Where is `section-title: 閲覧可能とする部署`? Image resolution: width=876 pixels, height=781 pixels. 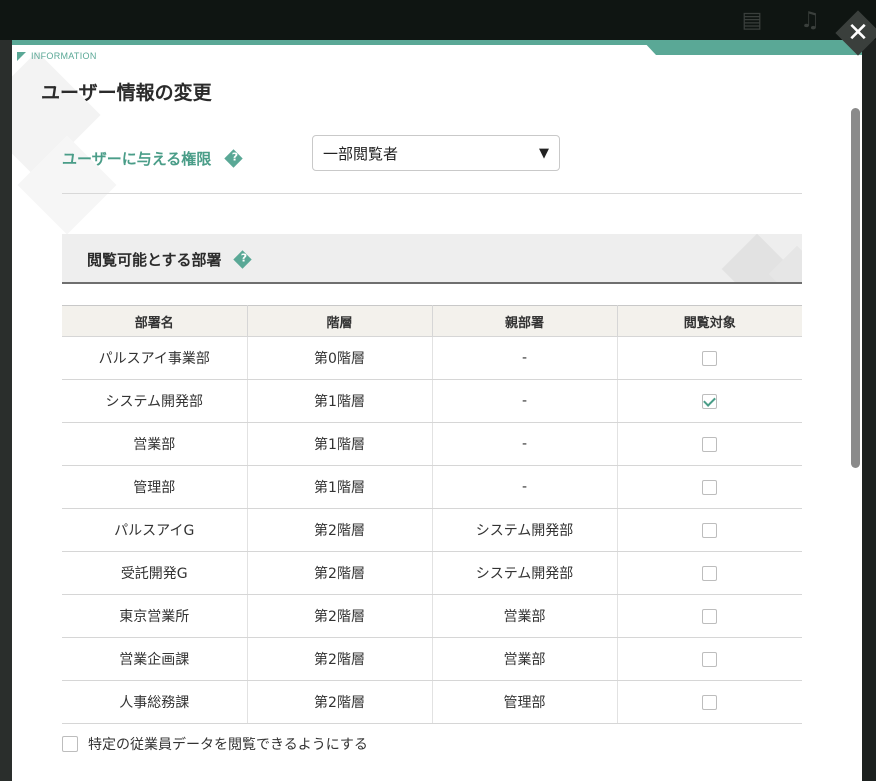 section-title: 閲覧可能とする部署 is located at coordinates (154, 260).